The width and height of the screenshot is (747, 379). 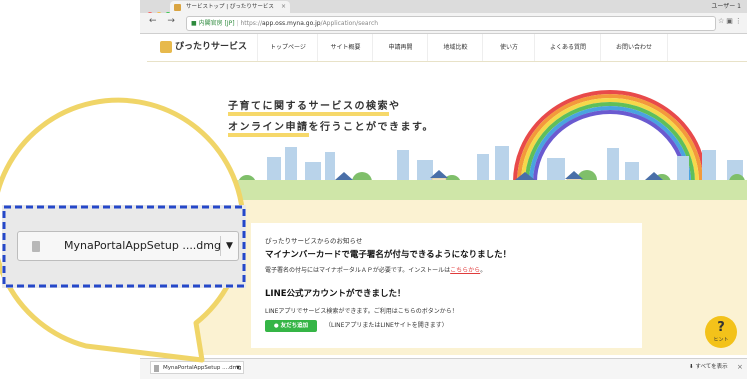 What do you see at coordinates (36, 246) in the screenshot?
I see `zoomed-file-icon` at bounding box center [36, 246].